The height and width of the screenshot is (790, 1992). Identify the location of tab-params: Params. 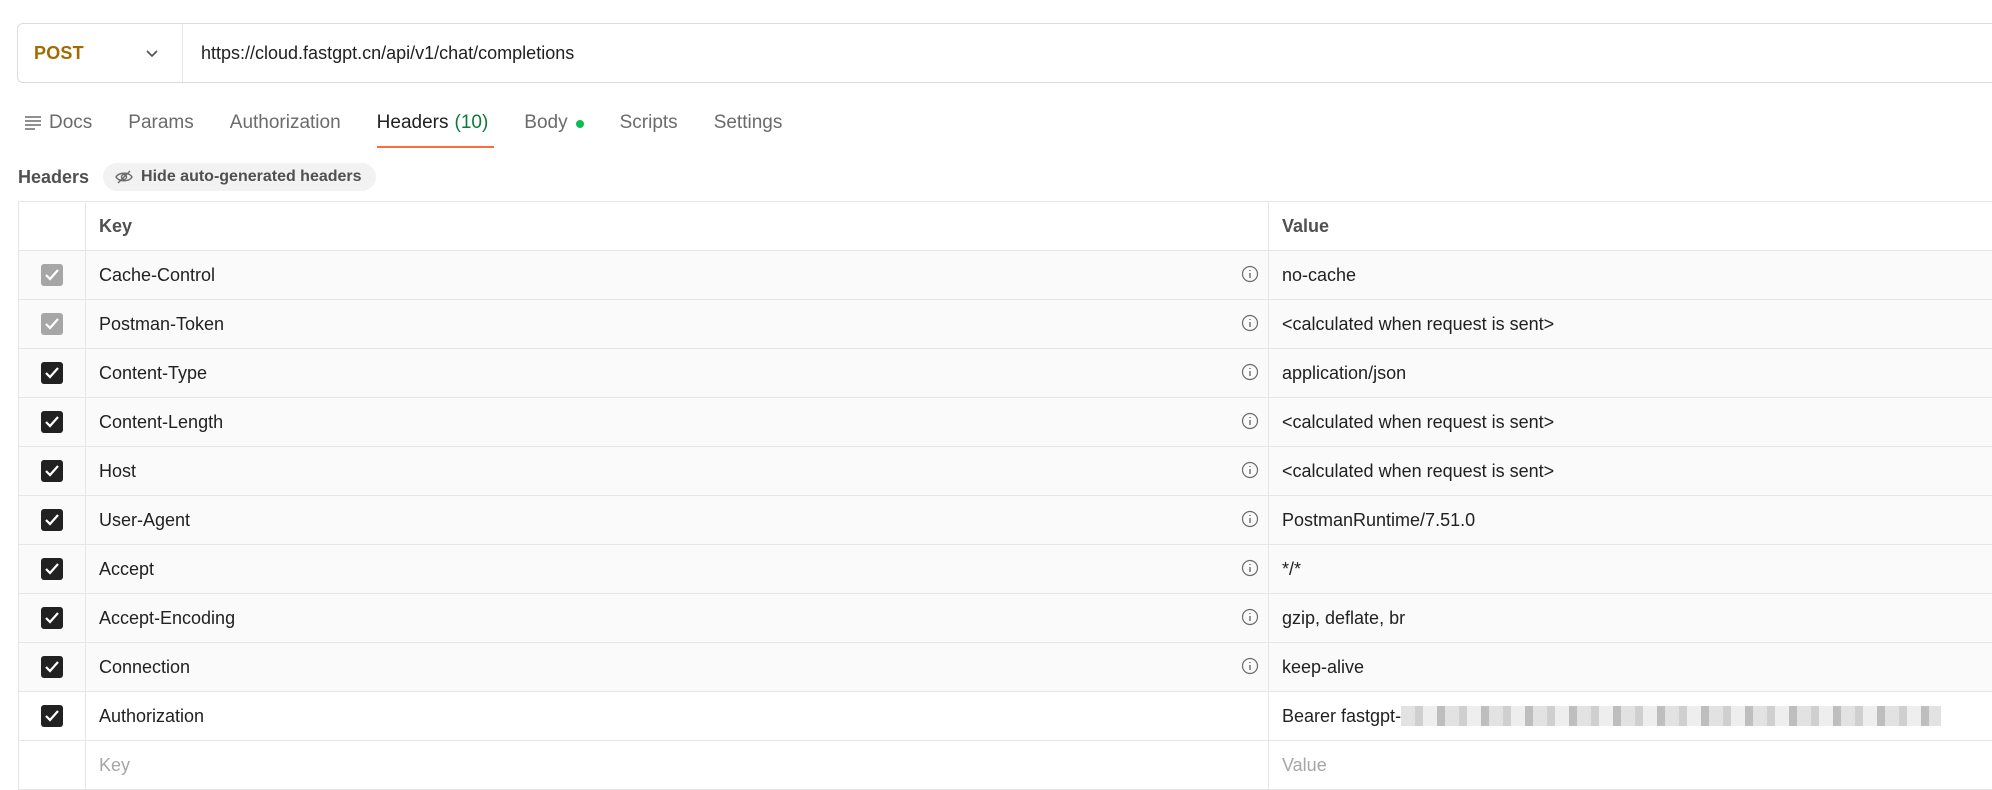
(160, 126).